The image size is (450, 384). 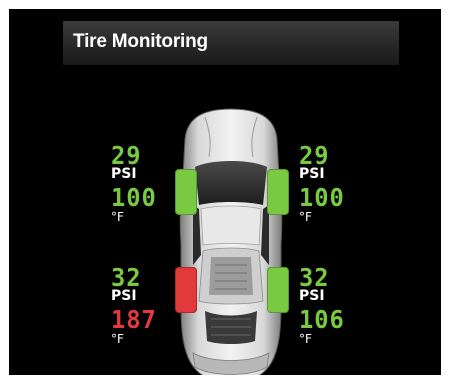 I want to click on rear-left-readout: 32 PSI 187 °F, so click(x=141, y=305).